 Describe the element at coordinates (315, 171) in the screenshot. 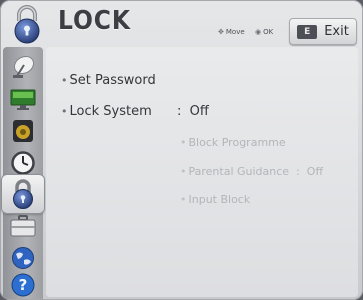

I see `parental-guidance-value: Off` at that location.